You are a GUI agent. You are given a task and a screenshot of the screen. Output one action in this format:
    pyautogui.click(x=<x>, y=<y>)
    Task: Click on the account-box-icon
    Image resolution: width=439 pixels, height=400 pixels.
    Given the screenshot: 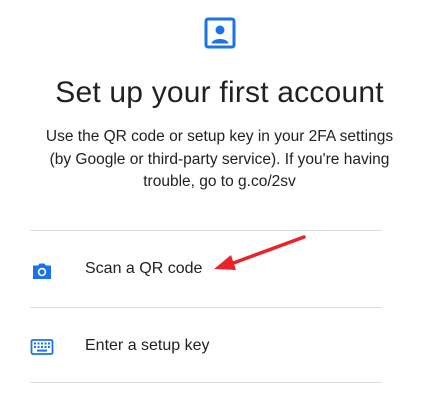 What is the action you would take?
    pyautogui.click(x=220, y=33)
    